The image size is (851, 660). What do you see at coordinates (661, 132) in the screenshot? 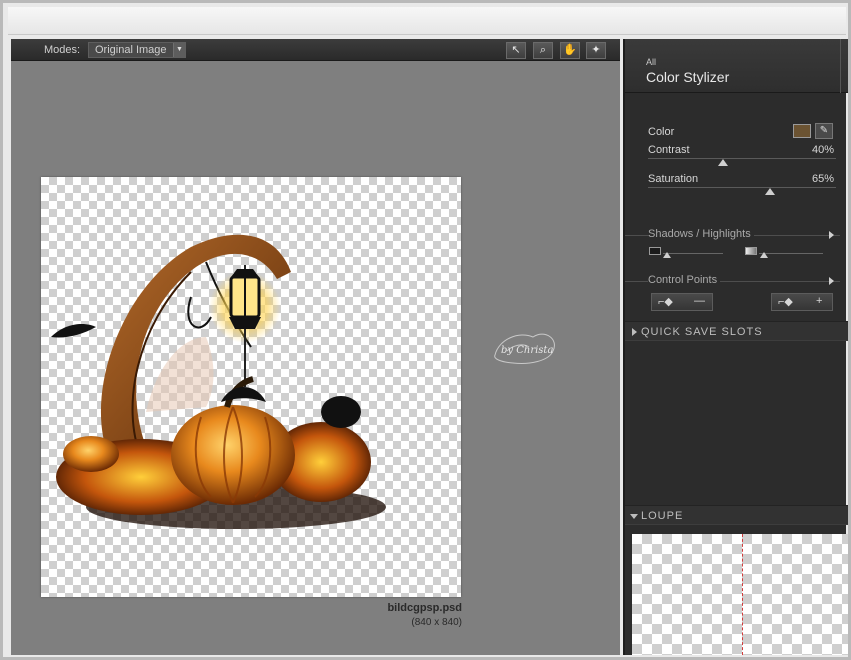
I see `color-label: Color` at bounding box center [661, 132].